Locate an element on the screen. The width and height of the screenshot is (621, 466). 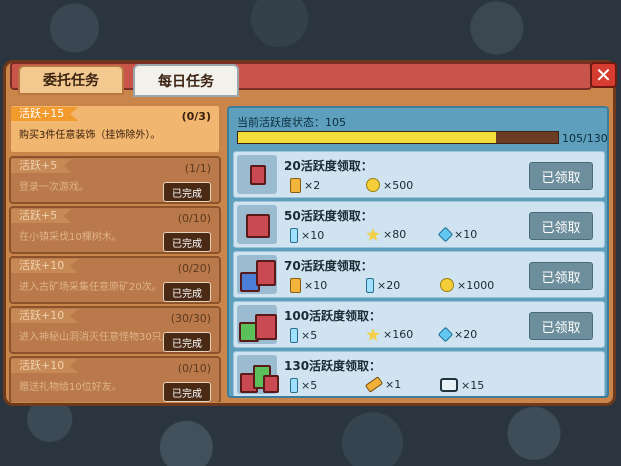
reward-item: ×15 is located at coordinates (462, 385).